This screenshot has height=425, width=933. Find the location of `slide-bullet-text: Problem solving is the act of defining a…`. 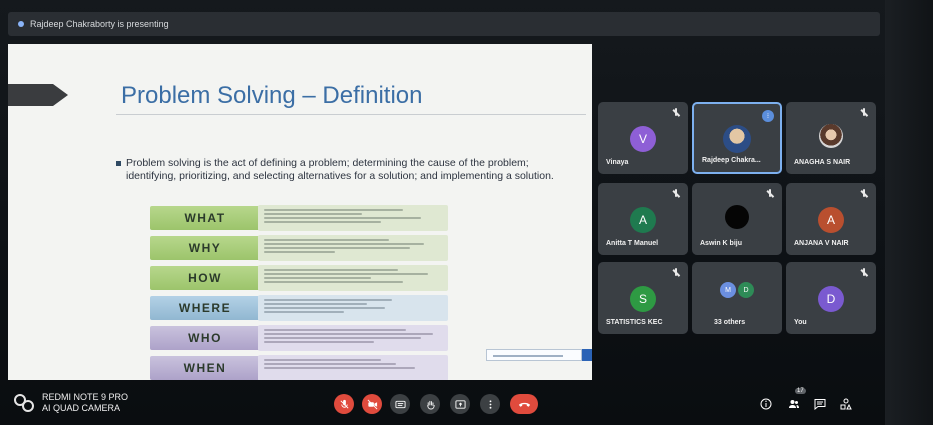

slide-bullet-text: Problem solving is the act of defining a… is located at coordinates (340, 169).